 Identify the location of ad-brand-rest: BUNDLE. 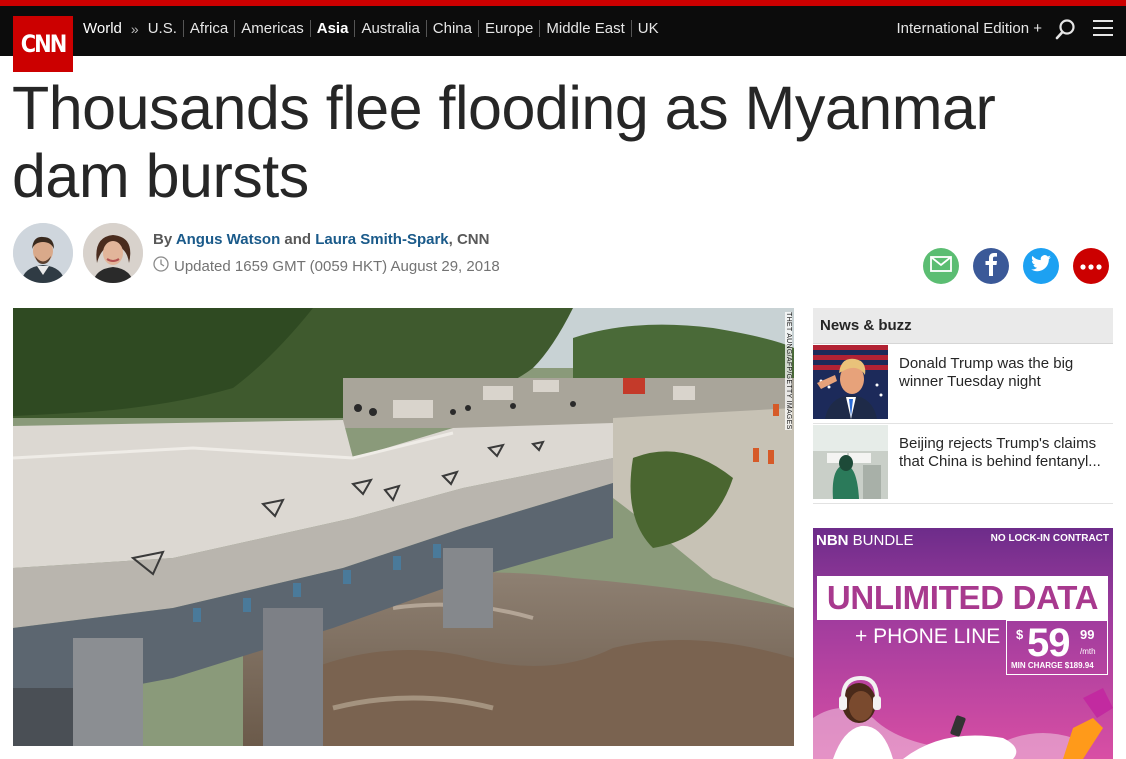
(881, 540).